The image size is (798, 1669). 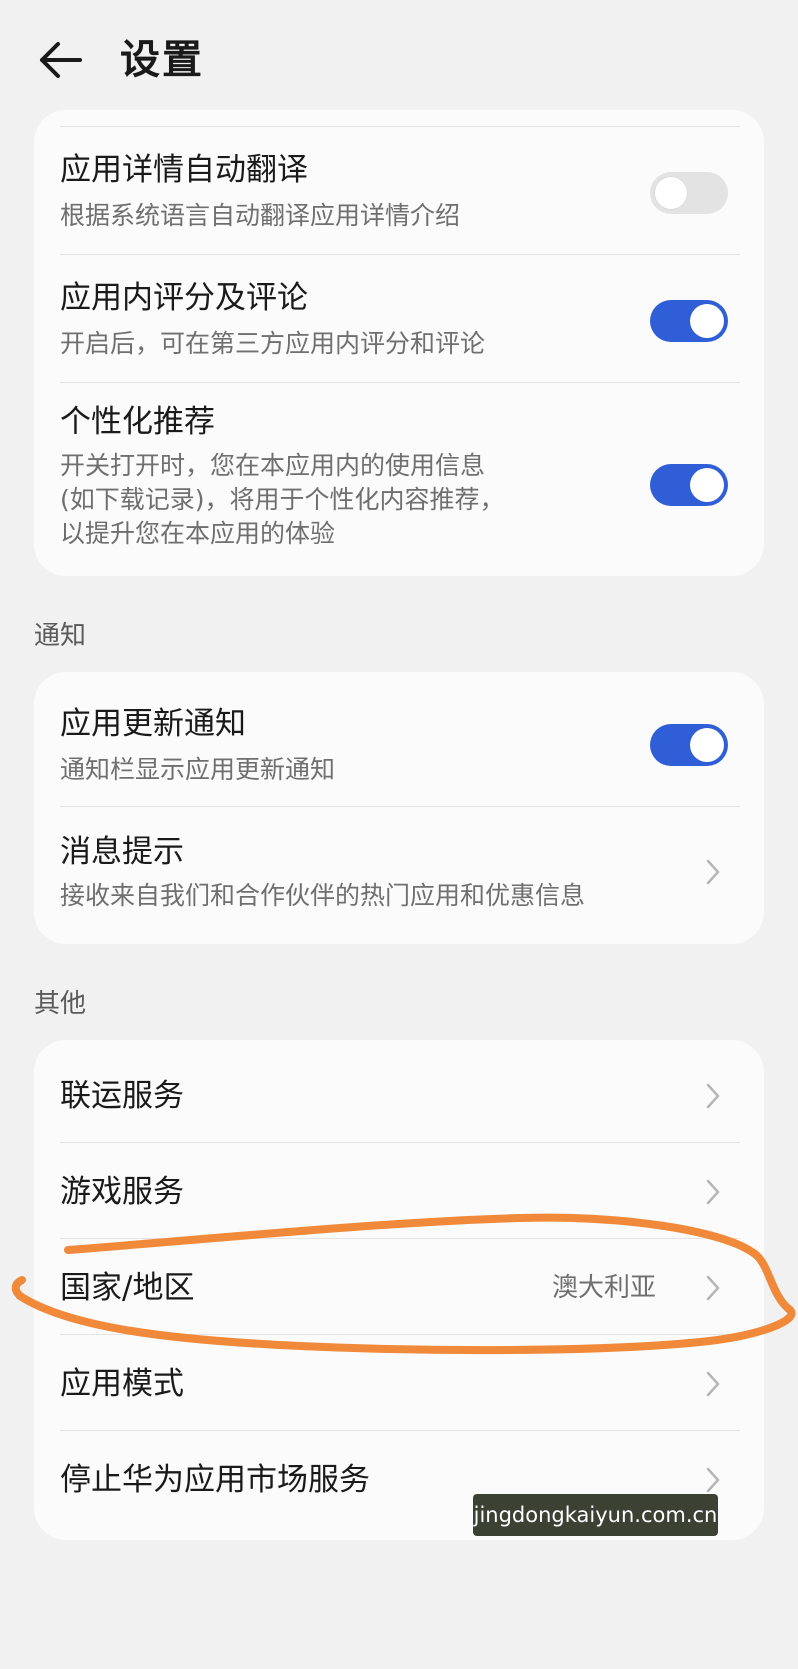 I want to click on personalized-recommendation-toggle, so click(x=689, y=485).